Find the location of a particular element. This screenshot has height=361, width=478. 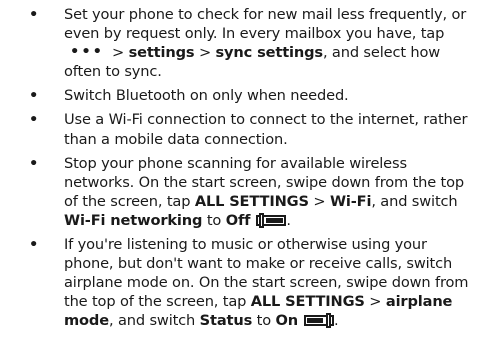

status-keyword: Status is located at coordinates (226, 321).